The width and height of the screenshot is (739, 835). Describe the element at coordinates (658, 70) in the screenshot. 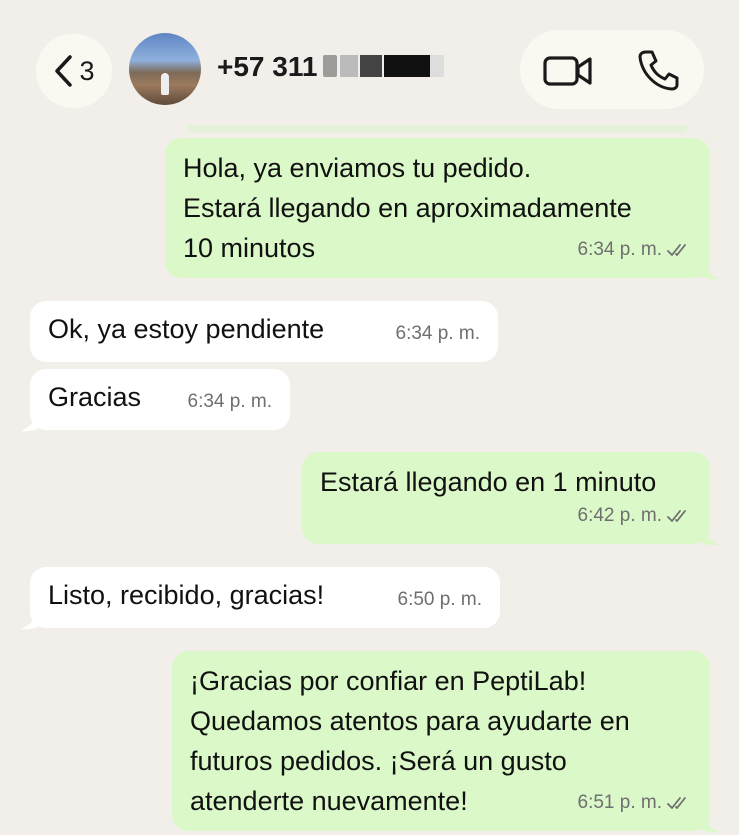

I see `phone-icon` at that location.